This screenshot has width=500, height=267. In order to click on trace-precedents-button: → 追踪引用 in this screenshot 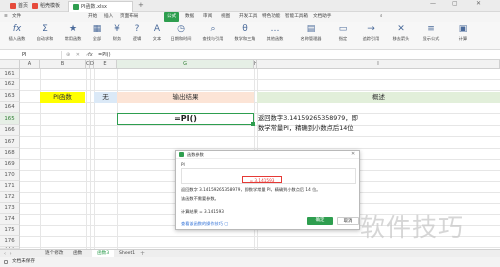, I will do `click(371, 36)`.